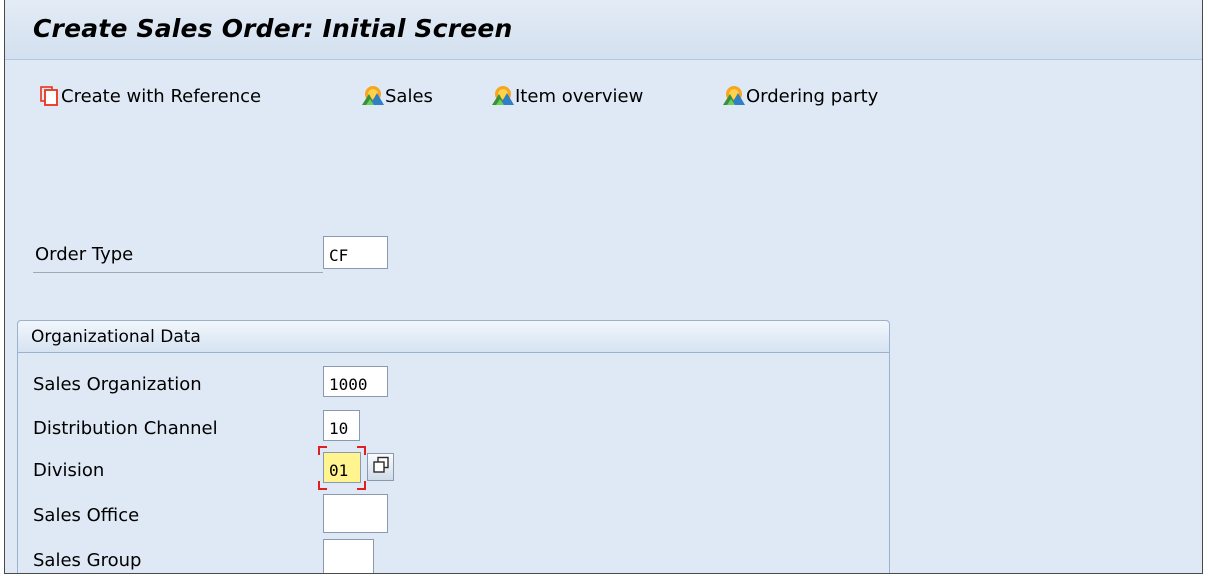 The width and height of the screenshot is (1208, 576). What do you see at coordinates (348, 556) in the screenshot?
I see `sales-group-field` at bounding box center [348, 556].